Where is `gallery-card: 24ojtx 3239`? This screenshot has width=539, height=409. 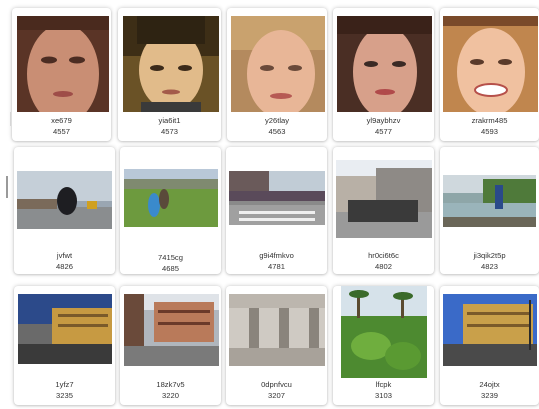
gallery-card: 24ojtx 3239 is located at coordinates (489, 345).